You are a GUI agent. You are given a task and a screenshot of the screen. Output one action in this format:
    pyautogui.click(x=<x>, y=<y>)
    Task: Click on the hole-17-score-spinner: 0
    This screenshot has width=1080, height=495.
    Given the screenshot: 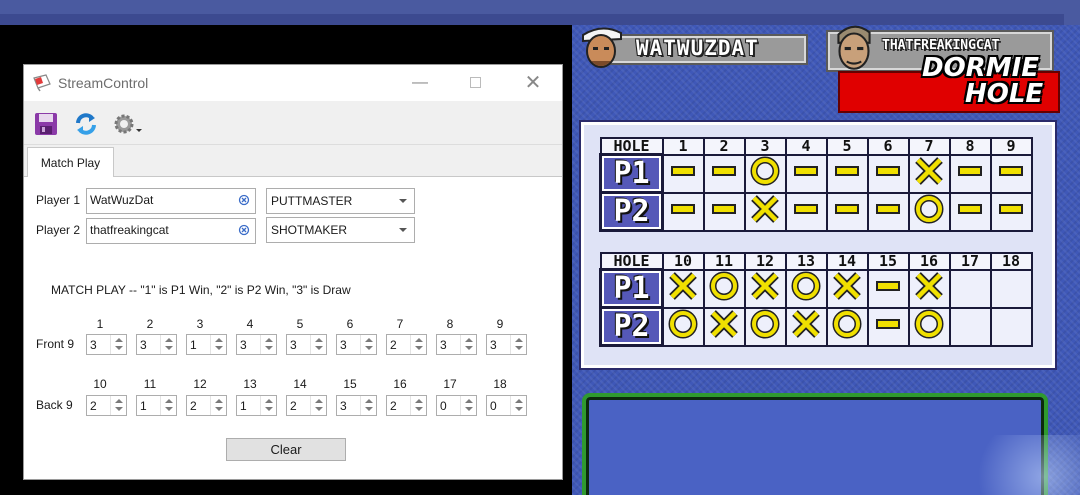 What is the action you would take?
    pyautogui.click(x=456, y=405)
    